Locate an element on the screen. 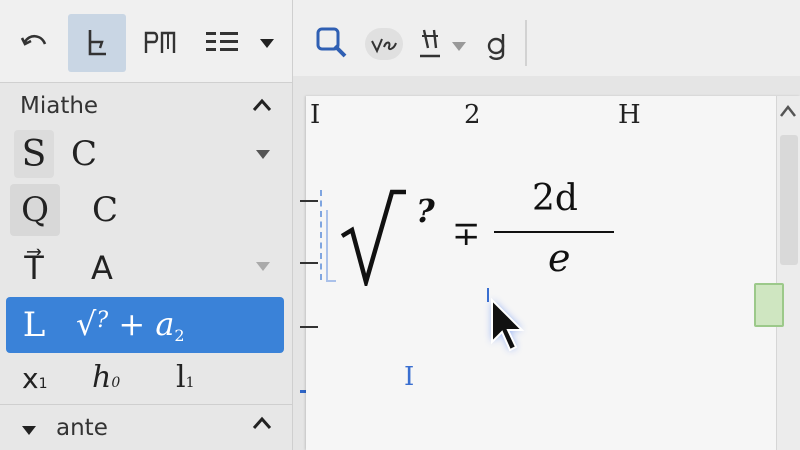 Image resolution: width=800 pixels, height=450 pixels. radical-sign is located at coordinates (373, 237).